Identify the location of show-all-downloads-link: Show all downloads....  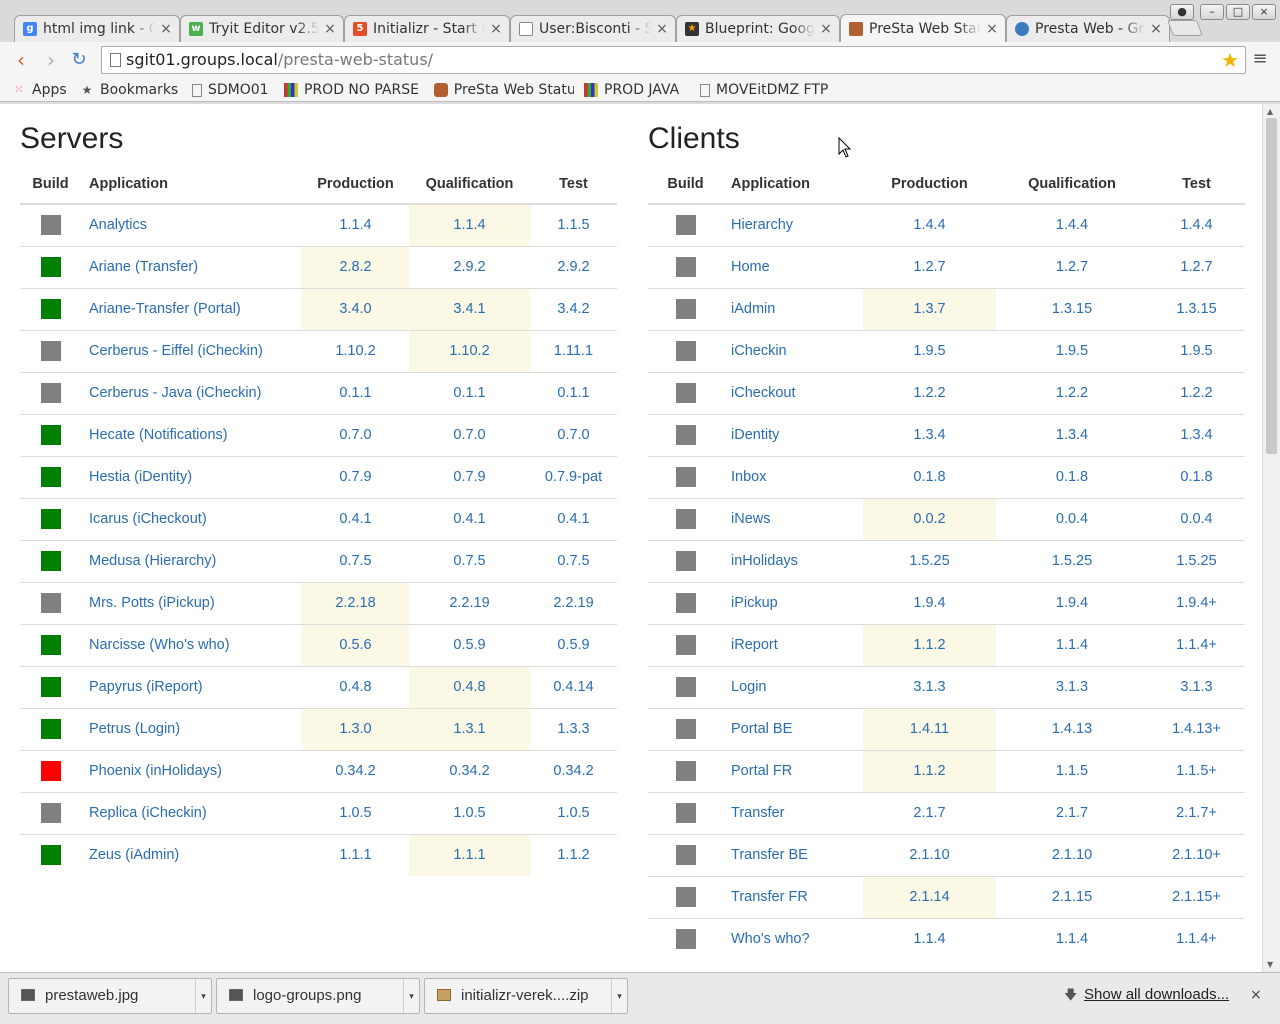
(1156, 994).